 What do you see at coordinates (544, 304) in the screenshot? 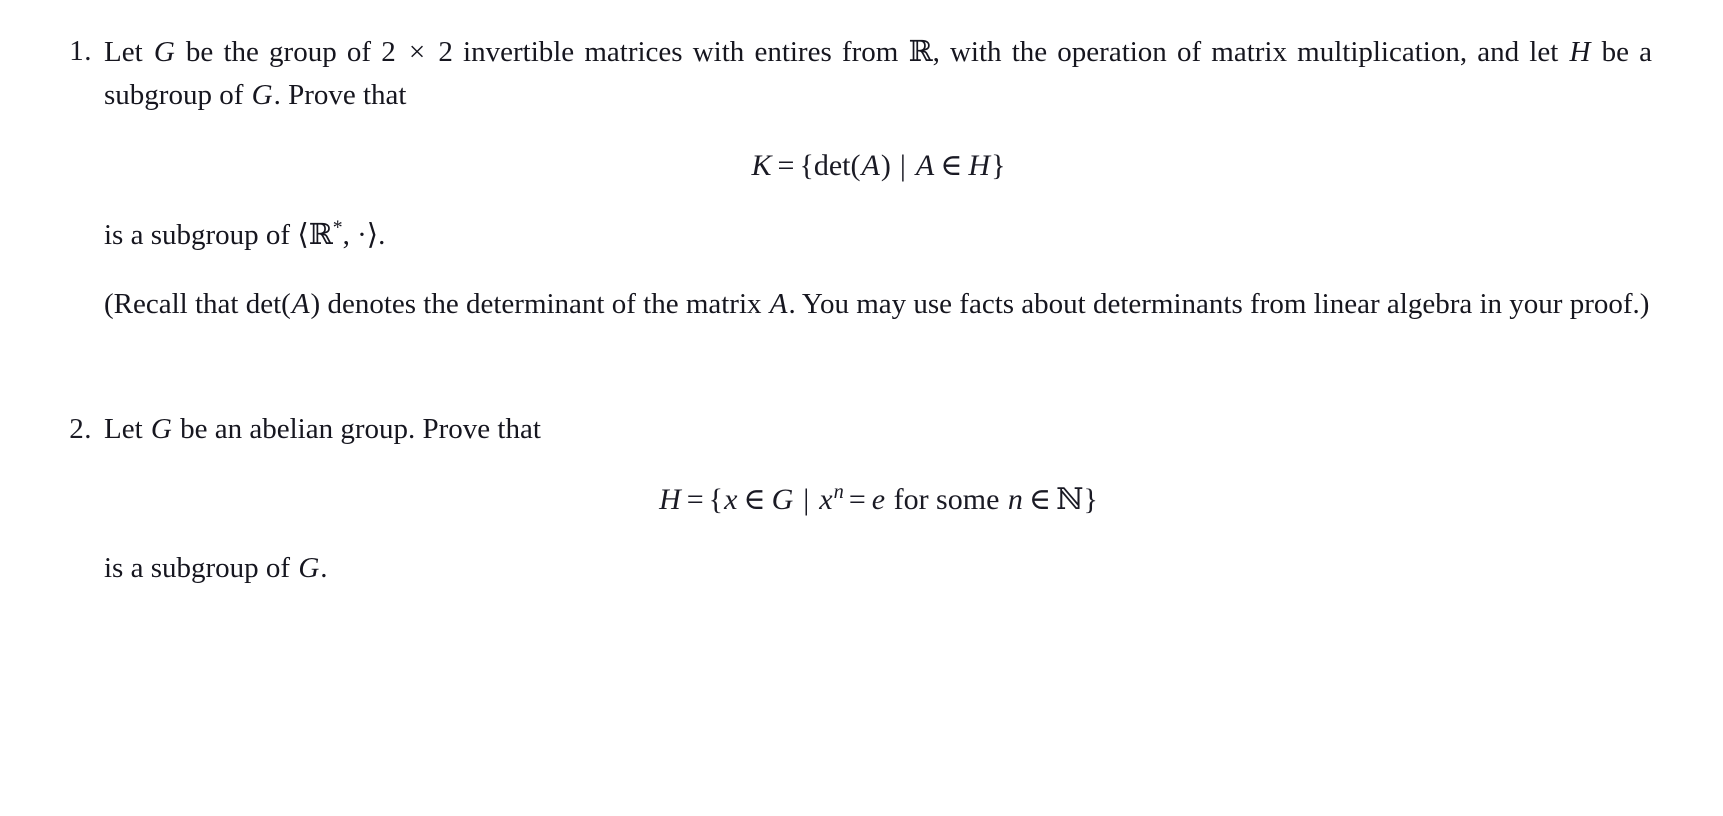
I see `text-run: denotes the determinant of the matrix` at bounding box center [544, 304].